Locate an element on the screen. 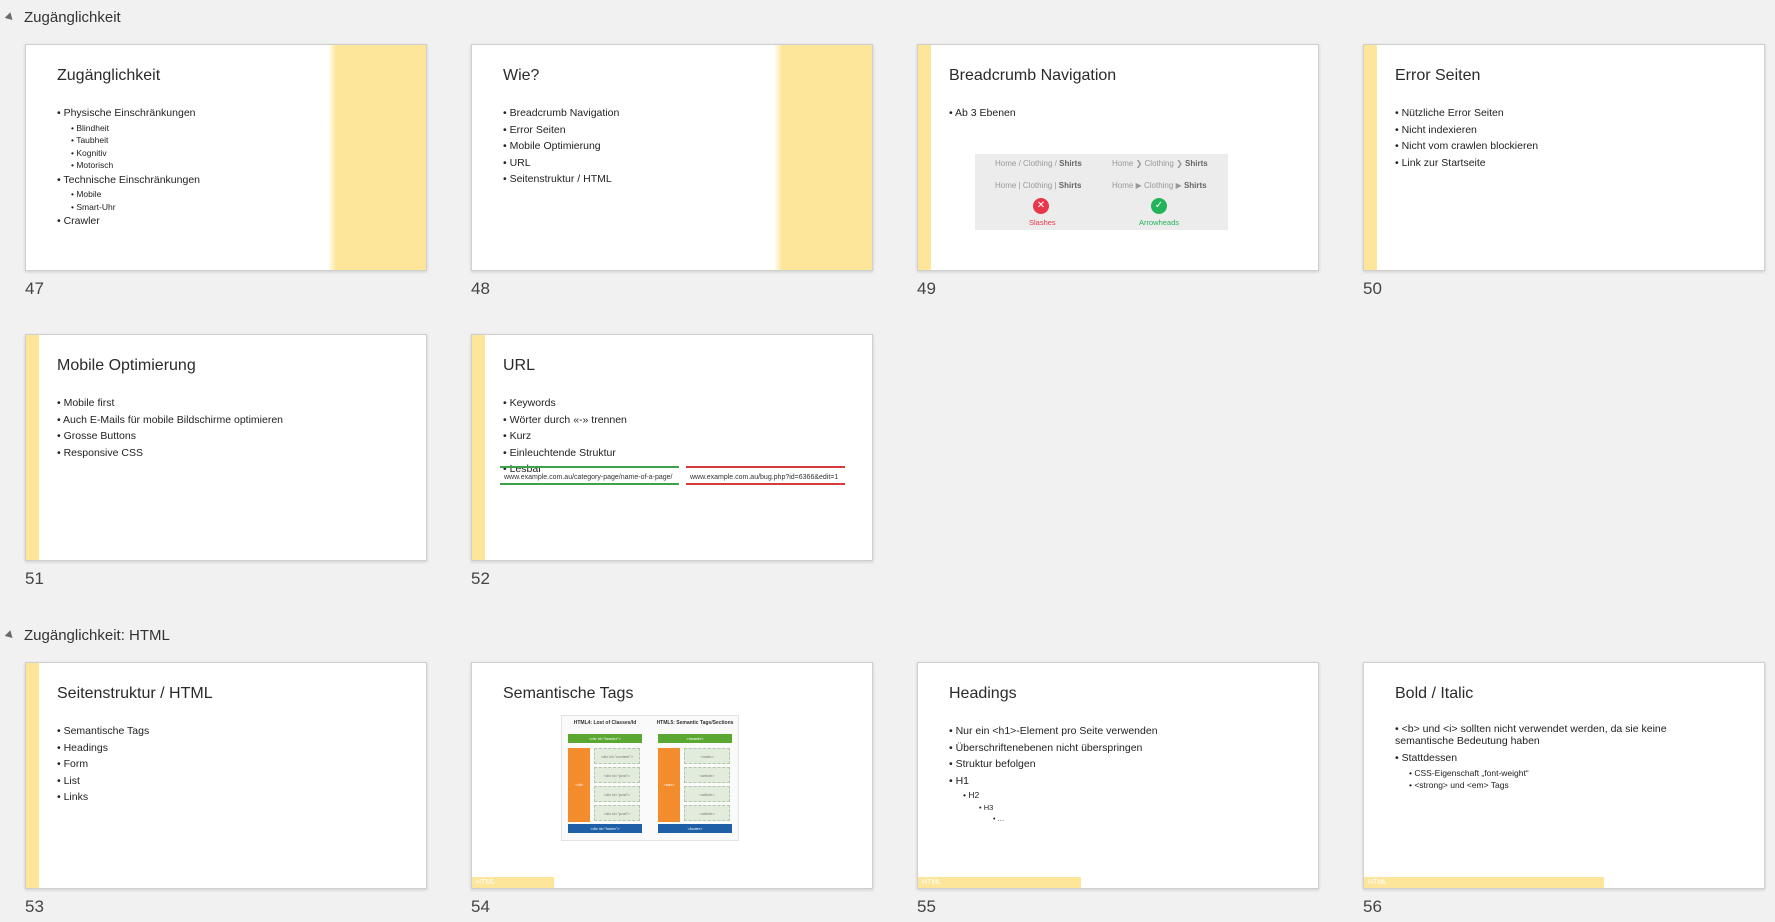 This screenshot has width=1775, height=922. bullet: Struktur befolgen is located at coordinates (1053, 764).